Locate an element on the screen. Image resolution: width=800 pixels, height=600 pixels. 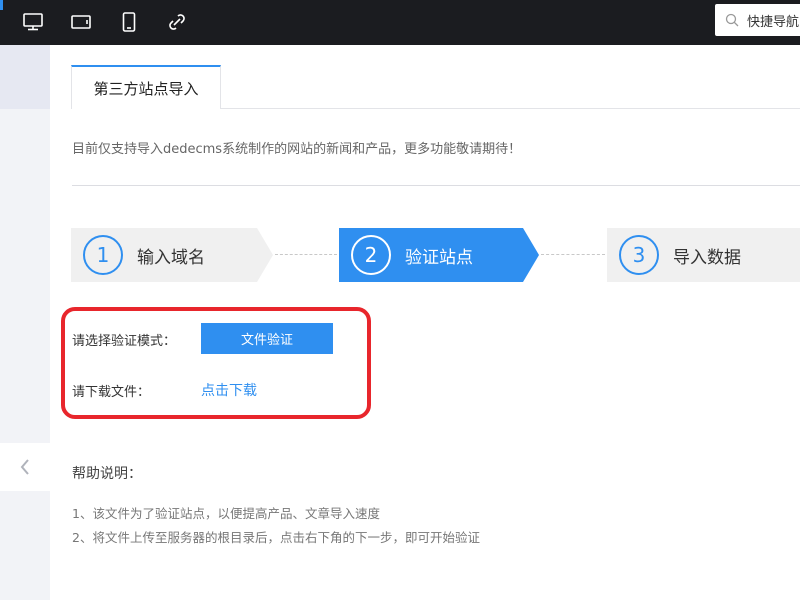
left-sidebar is located at coordinates (25, 322).